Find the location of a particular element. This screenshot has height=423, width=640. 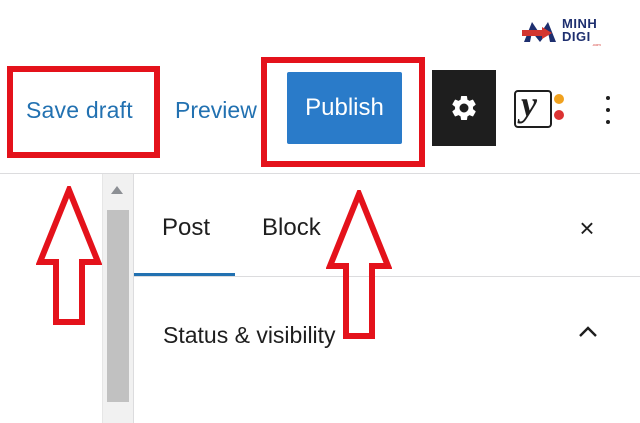

more-options-button is located at coordinates (608, 110).